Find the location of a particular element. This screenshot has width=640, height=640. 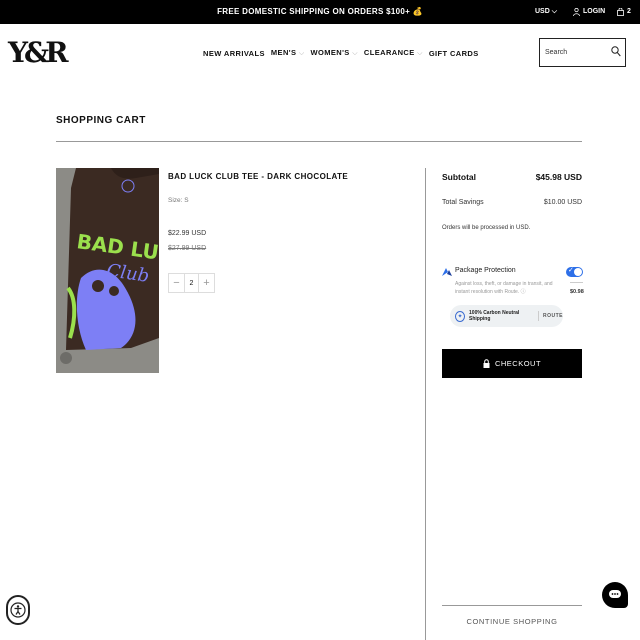

info-icon: ⓘ is located at coordinates (523, 292).